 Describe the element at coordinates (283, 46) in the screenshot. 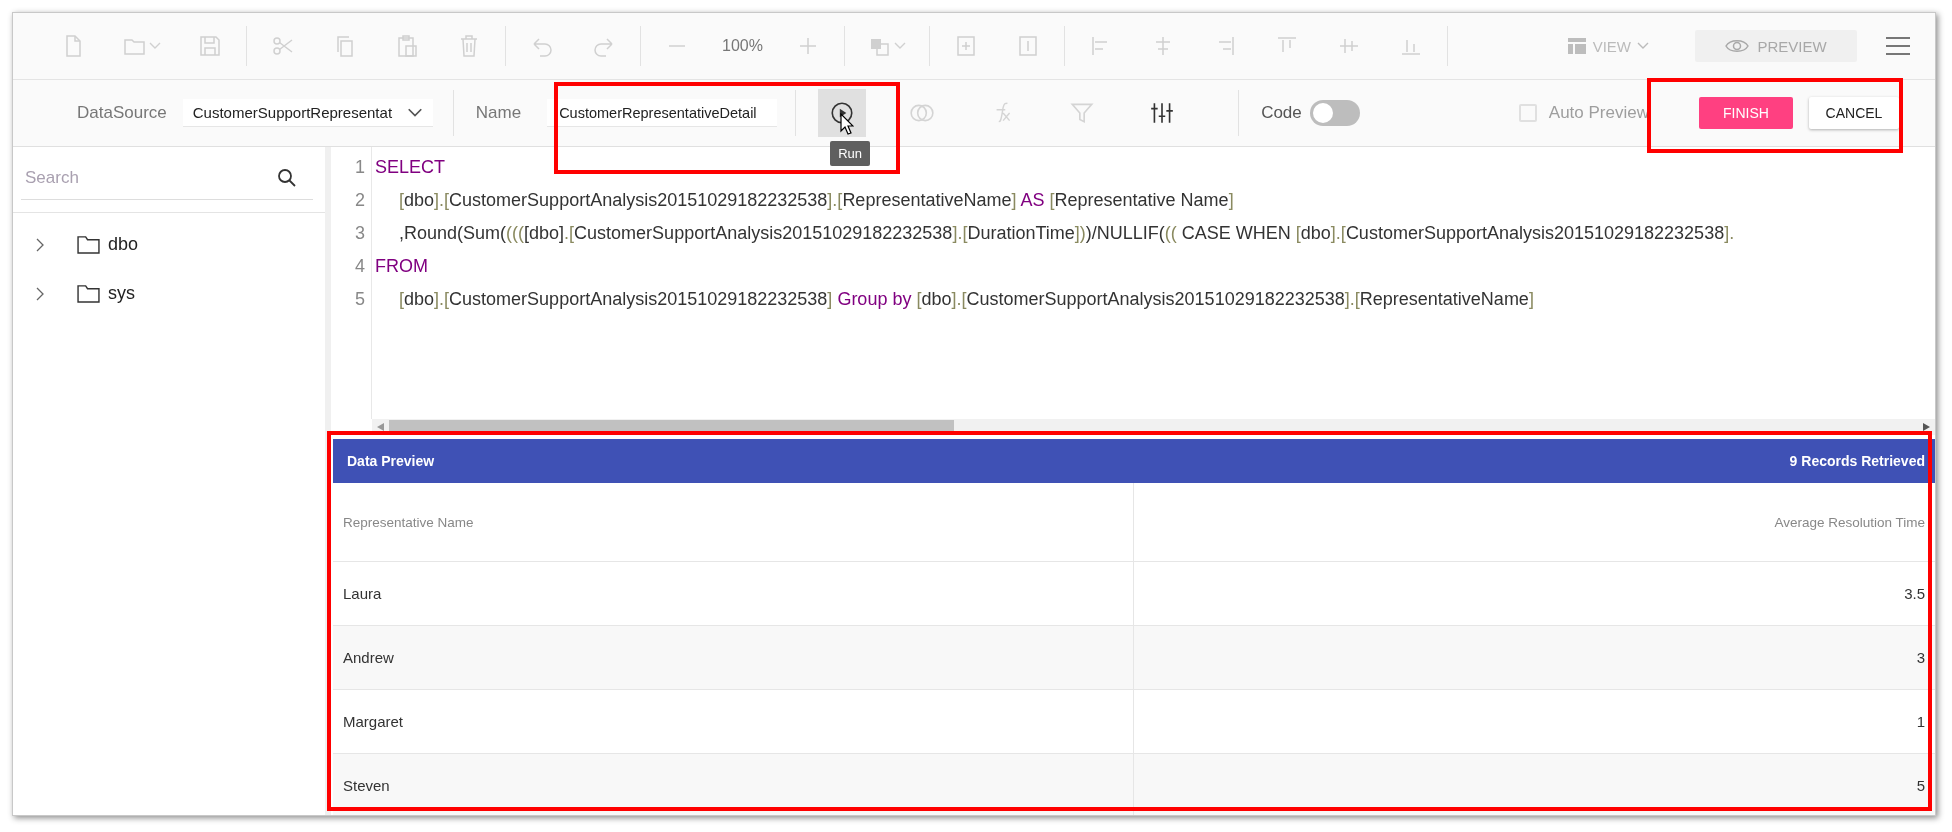

I see `scissors-icon` at that location.